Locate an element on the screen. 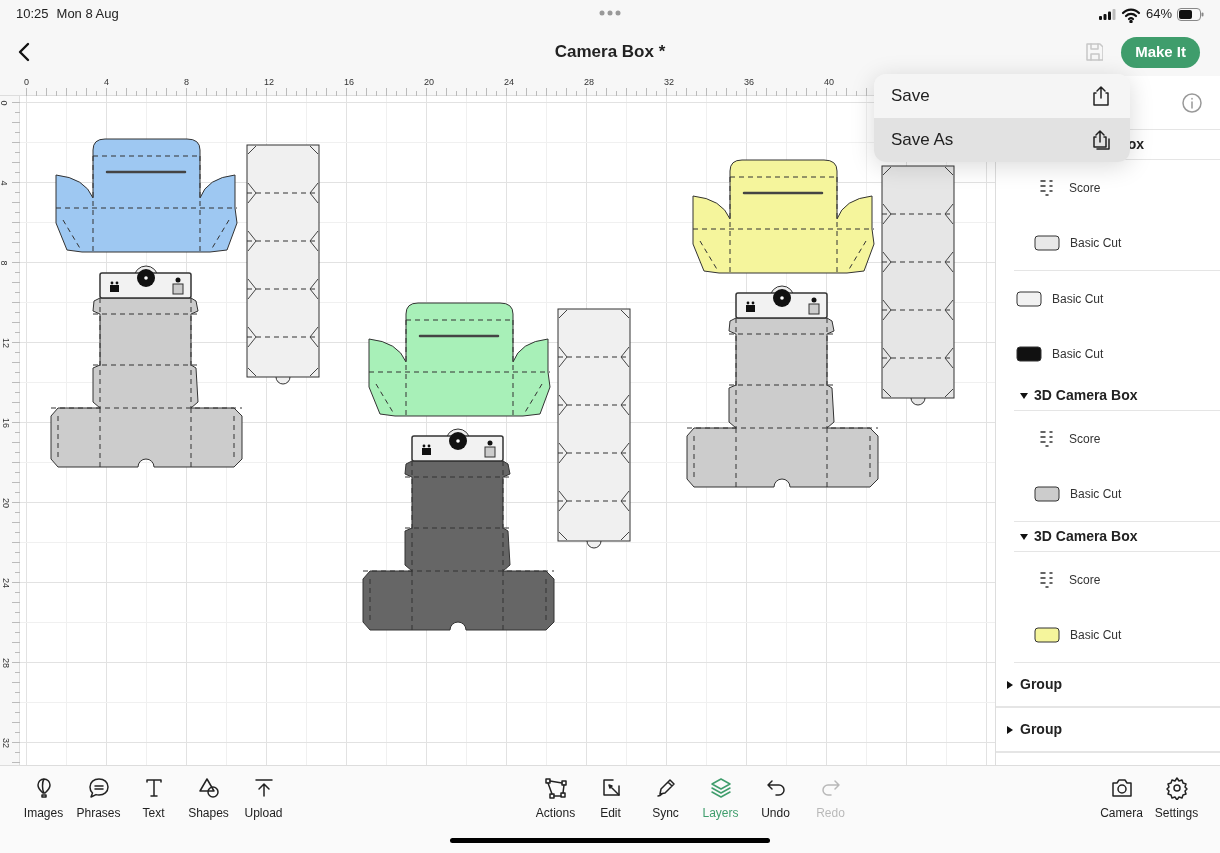  ruler-label: 36 is located at coordinates (749, 82).